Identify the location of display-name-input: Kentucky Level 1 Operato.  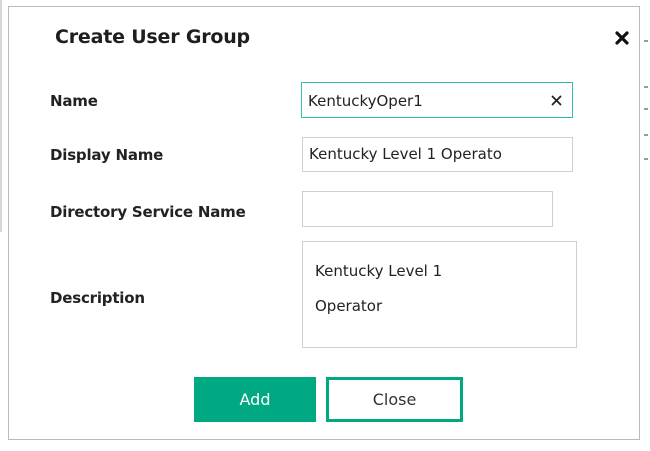
(437, 154).